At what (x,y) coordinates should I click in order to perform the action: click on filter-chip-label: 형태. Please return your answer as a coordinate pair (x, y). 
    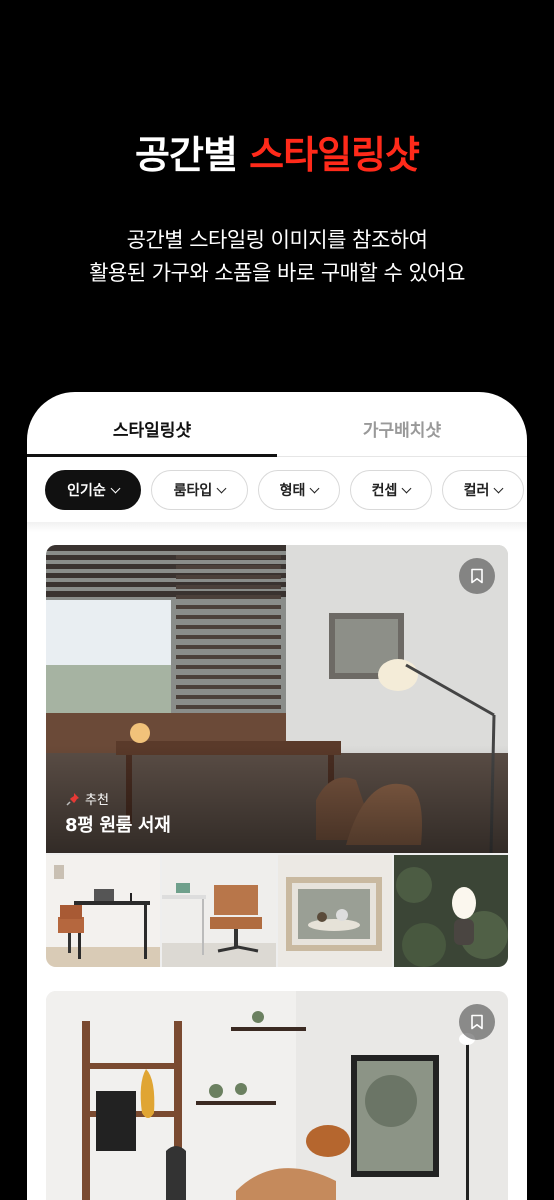
    Looking at the image, I should click on (292, 491).